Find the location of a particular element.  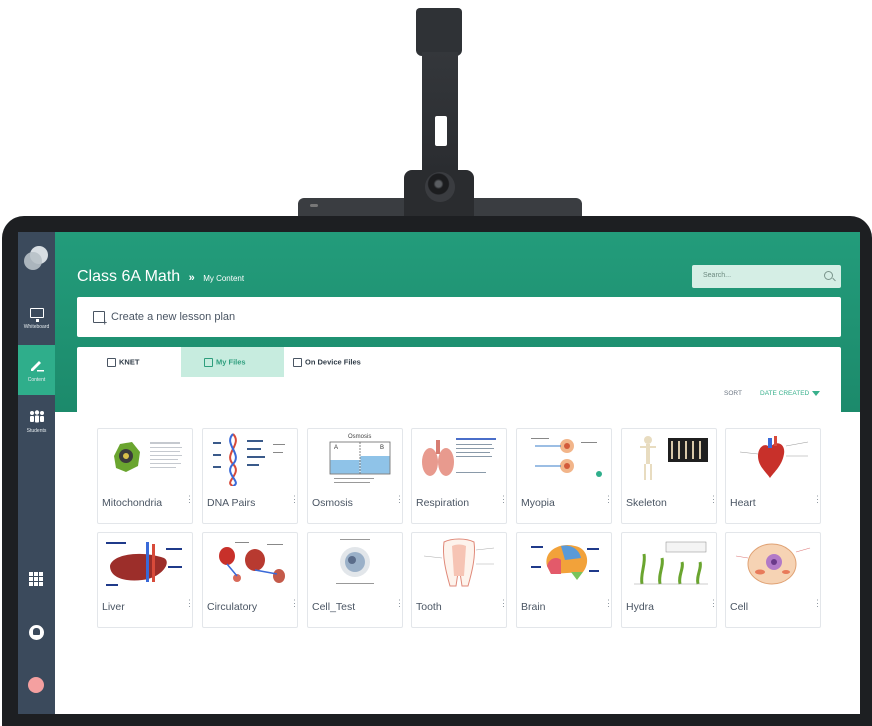

notification-bell-icon is located at coordinates (36, 632).